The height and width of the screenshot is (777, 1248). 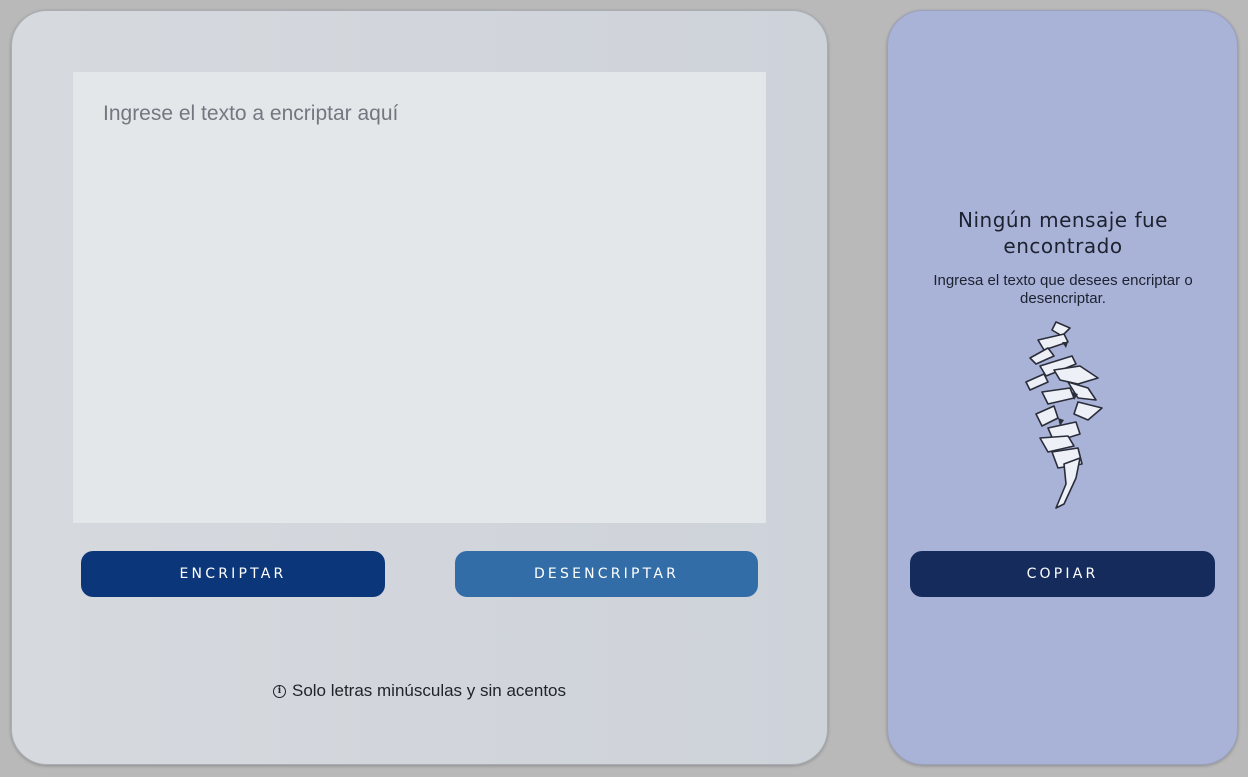 What do you see at coordinates (1063, 233) in the screenshot?
I see `empty-message-title: Ningún mensaje fue encontrado` at bounding box center [1063, 233].